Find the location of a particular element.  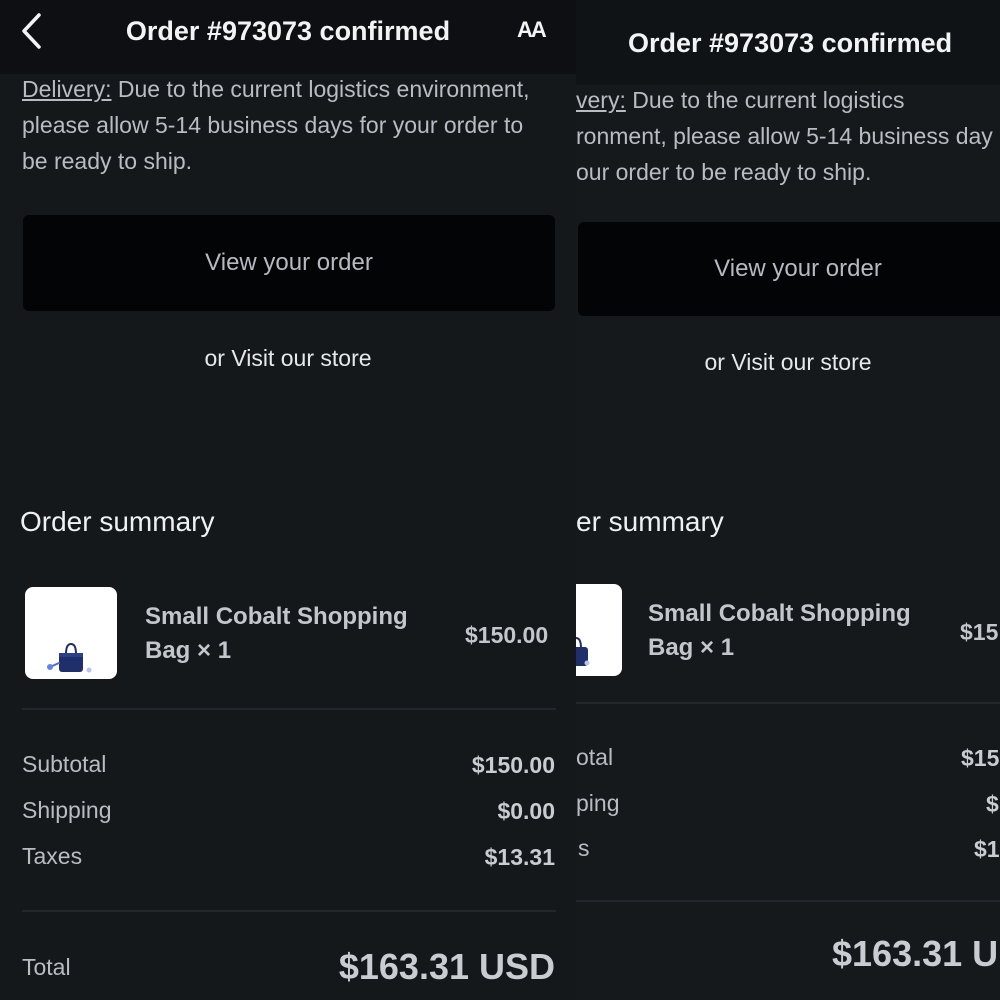

delivery-label: very: is located at coordinates (601, 100).